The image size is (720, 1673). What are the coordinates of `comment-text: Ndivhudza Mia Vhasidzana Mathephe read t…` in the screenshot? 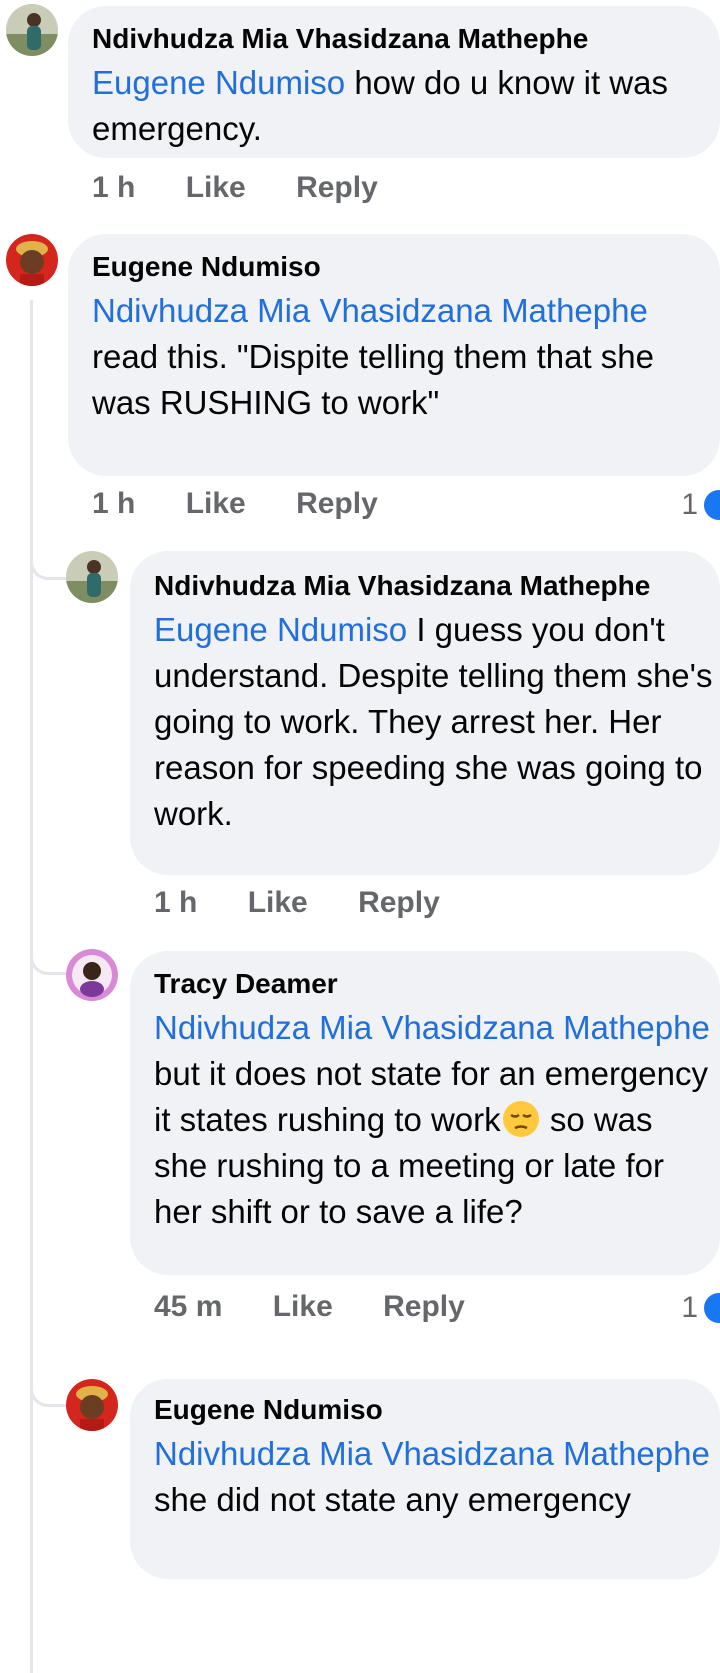 It's located at (373, 356).